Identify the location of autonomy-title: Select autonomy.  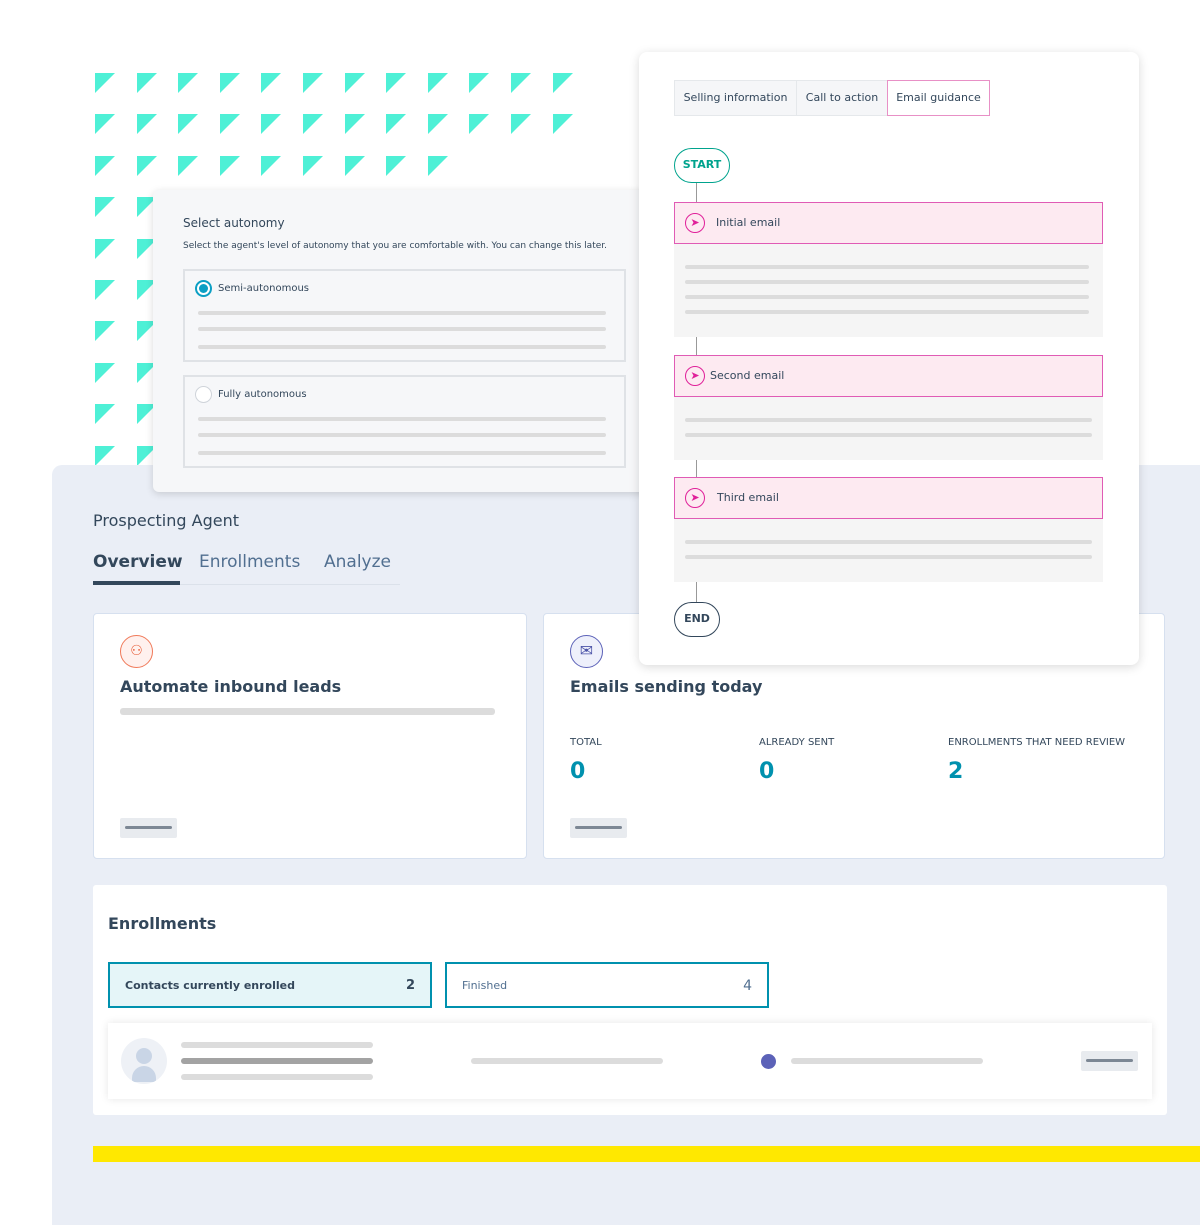
(234, 223).